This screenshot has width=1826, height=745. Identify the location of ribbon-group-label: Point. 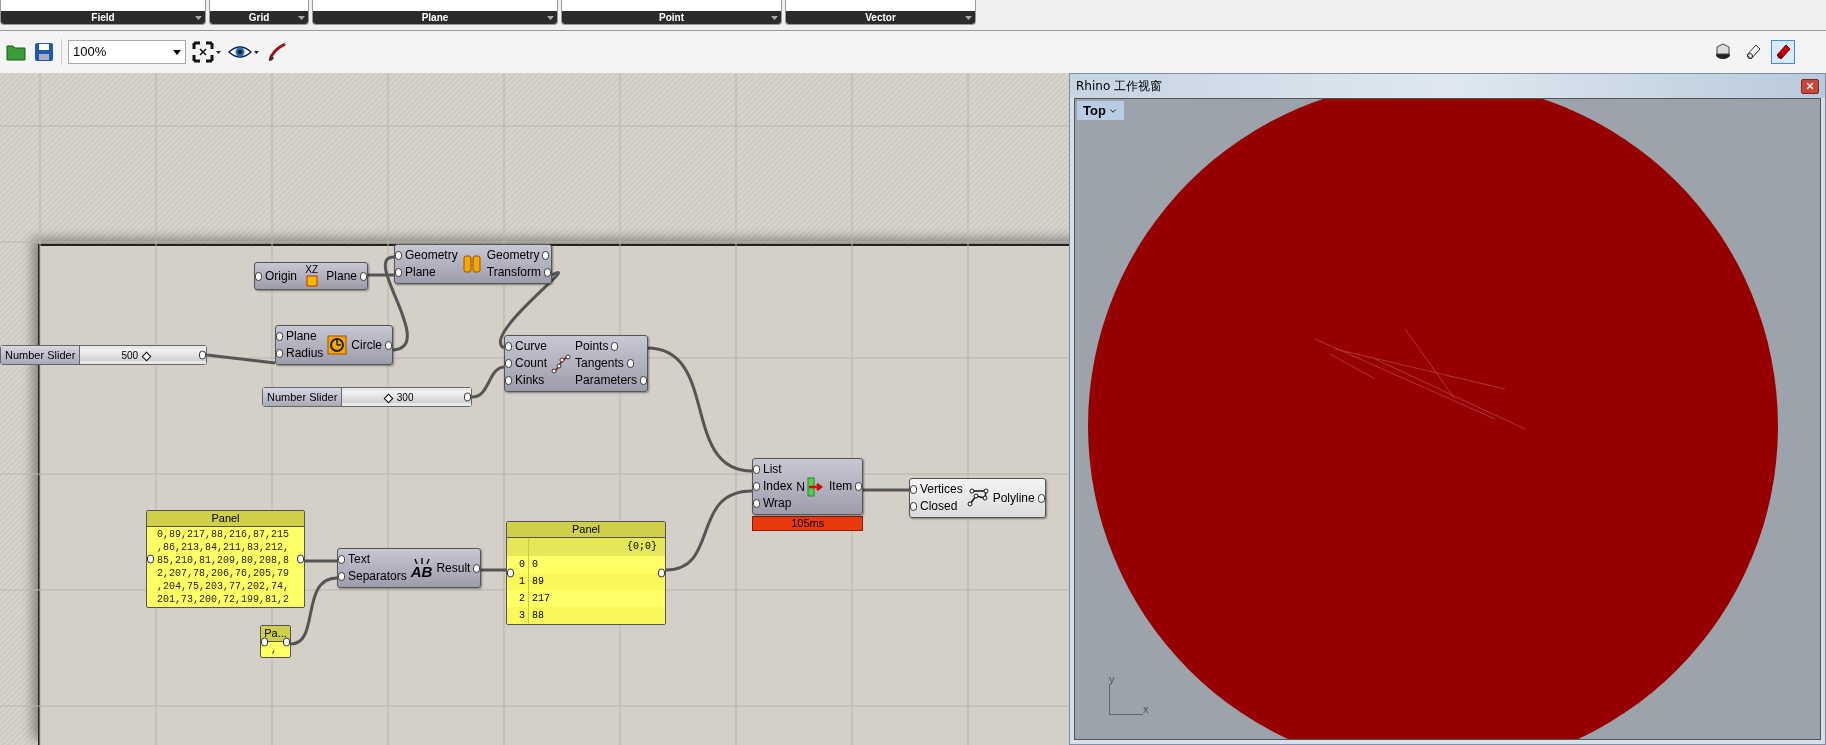
(671, 17).